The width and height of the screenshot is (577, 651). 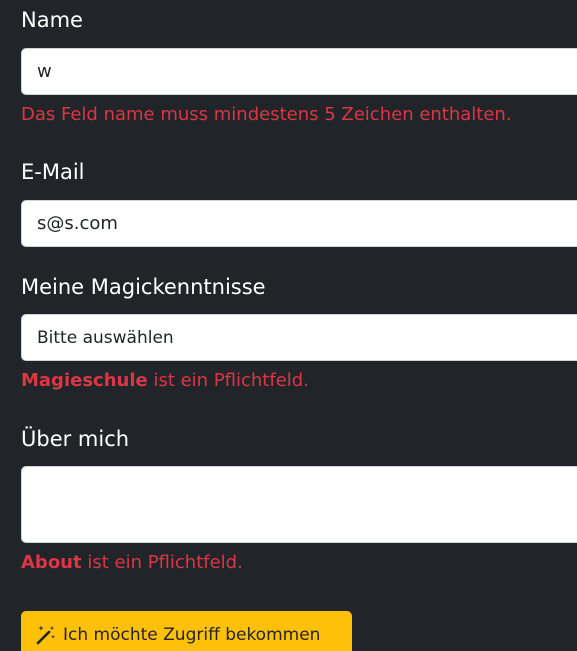 I want to click on name-label: Name, so click(x=52, y=20).